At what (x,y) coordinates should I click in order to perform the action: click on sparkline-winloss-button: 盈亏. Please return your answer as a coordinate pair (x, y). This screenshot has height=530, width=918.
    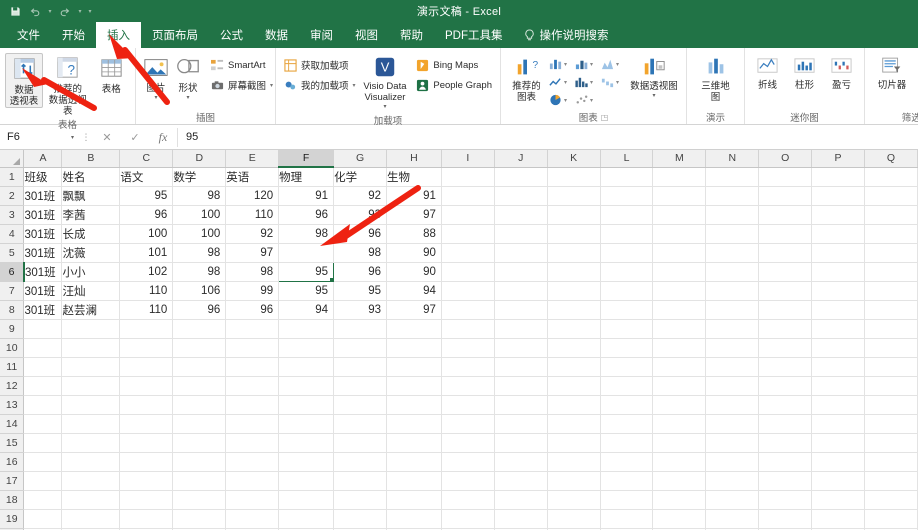
    Looking at the image, I should click on (841, 72).